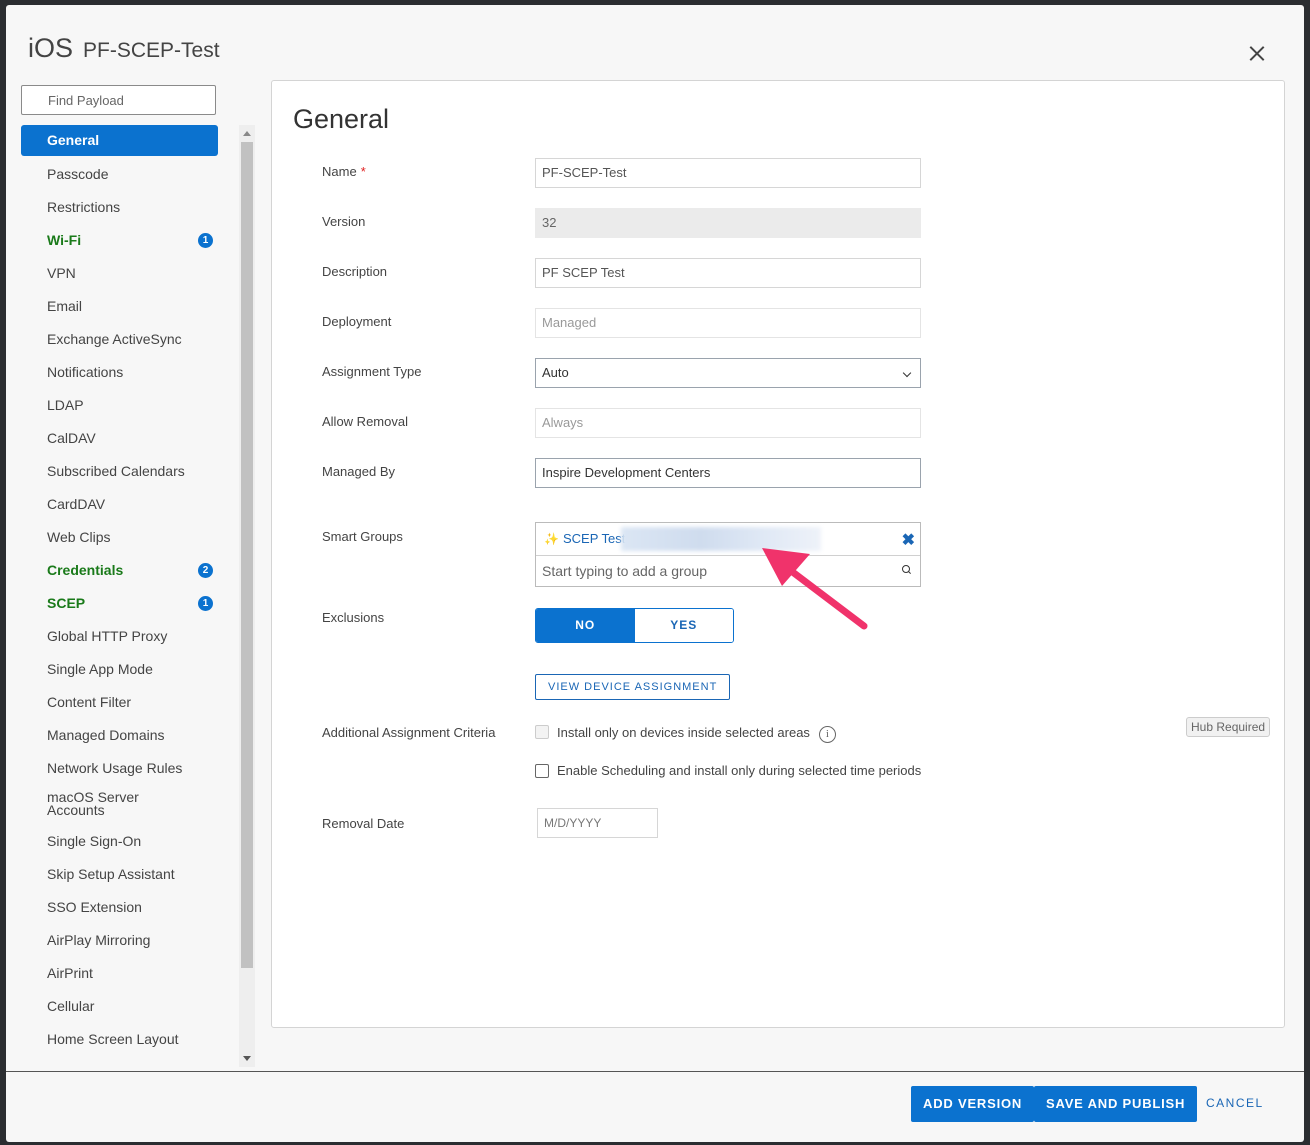  Describe the element at coordinates (633, 687) in the screenshot. I see `view-device-assignment-button: VIEW DEVICE ASSIGNMENT` at that location.